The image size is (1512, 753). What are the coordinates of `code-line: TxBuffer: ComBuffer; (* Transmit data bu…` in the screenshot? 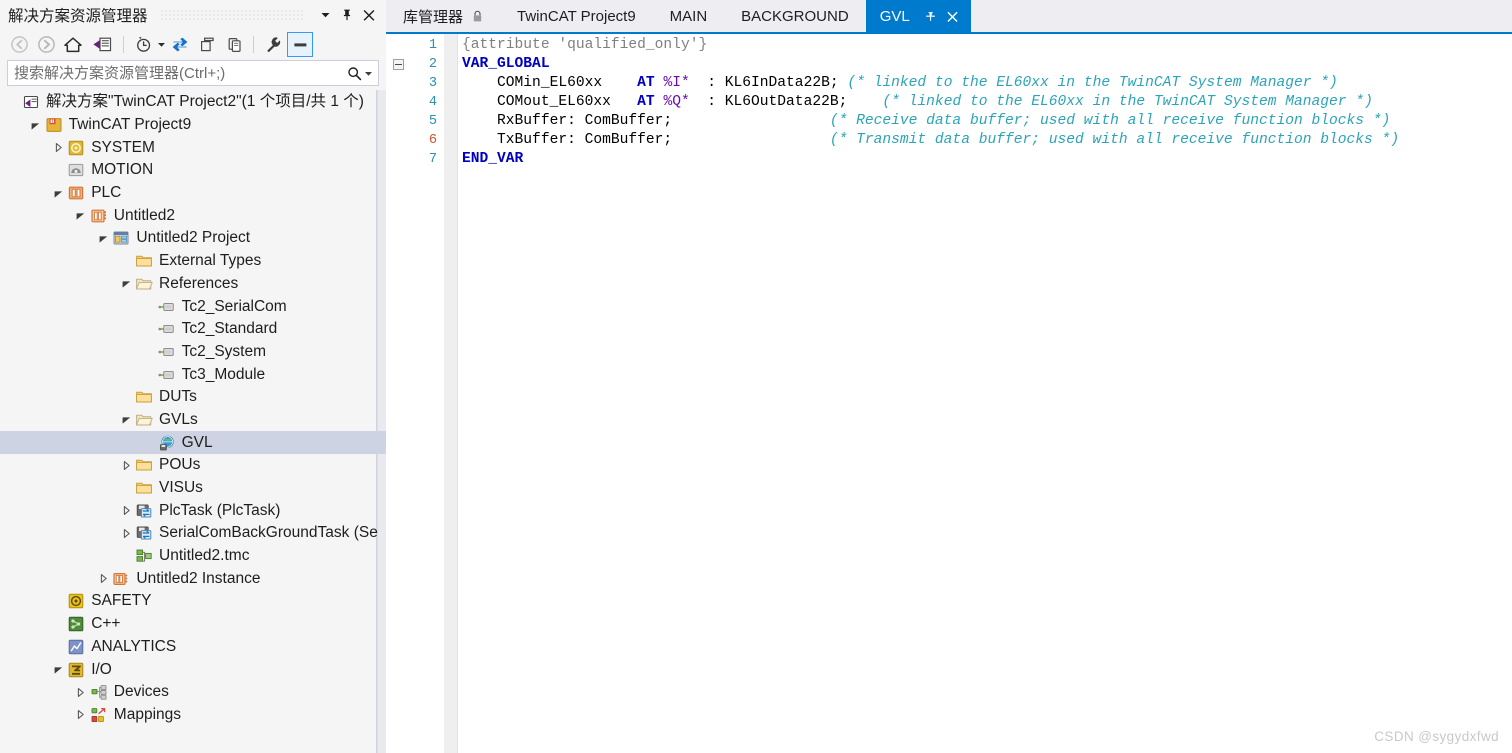 It's located at (987, 140).